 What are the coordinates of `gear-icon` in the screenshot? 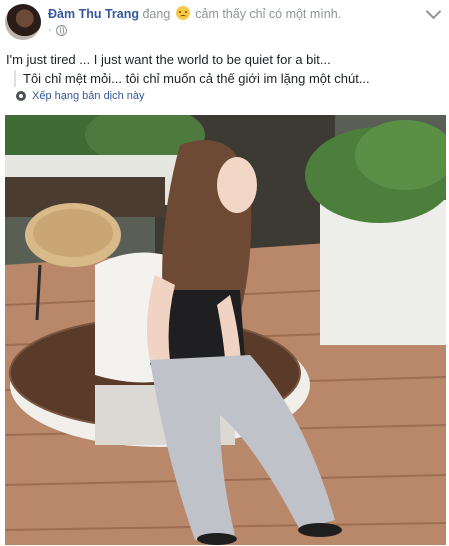 It's located at (21, 96).